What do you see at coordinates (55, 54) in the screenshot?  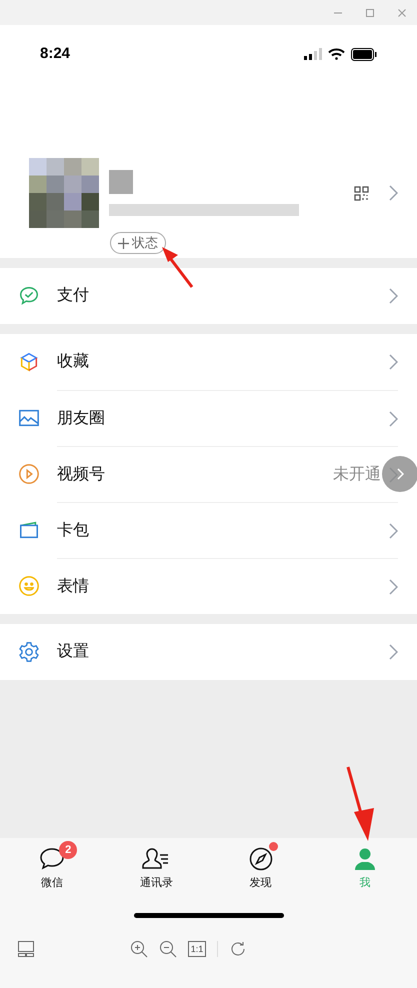 I see `status-time: 8:24` at bounding box center [55, 54].